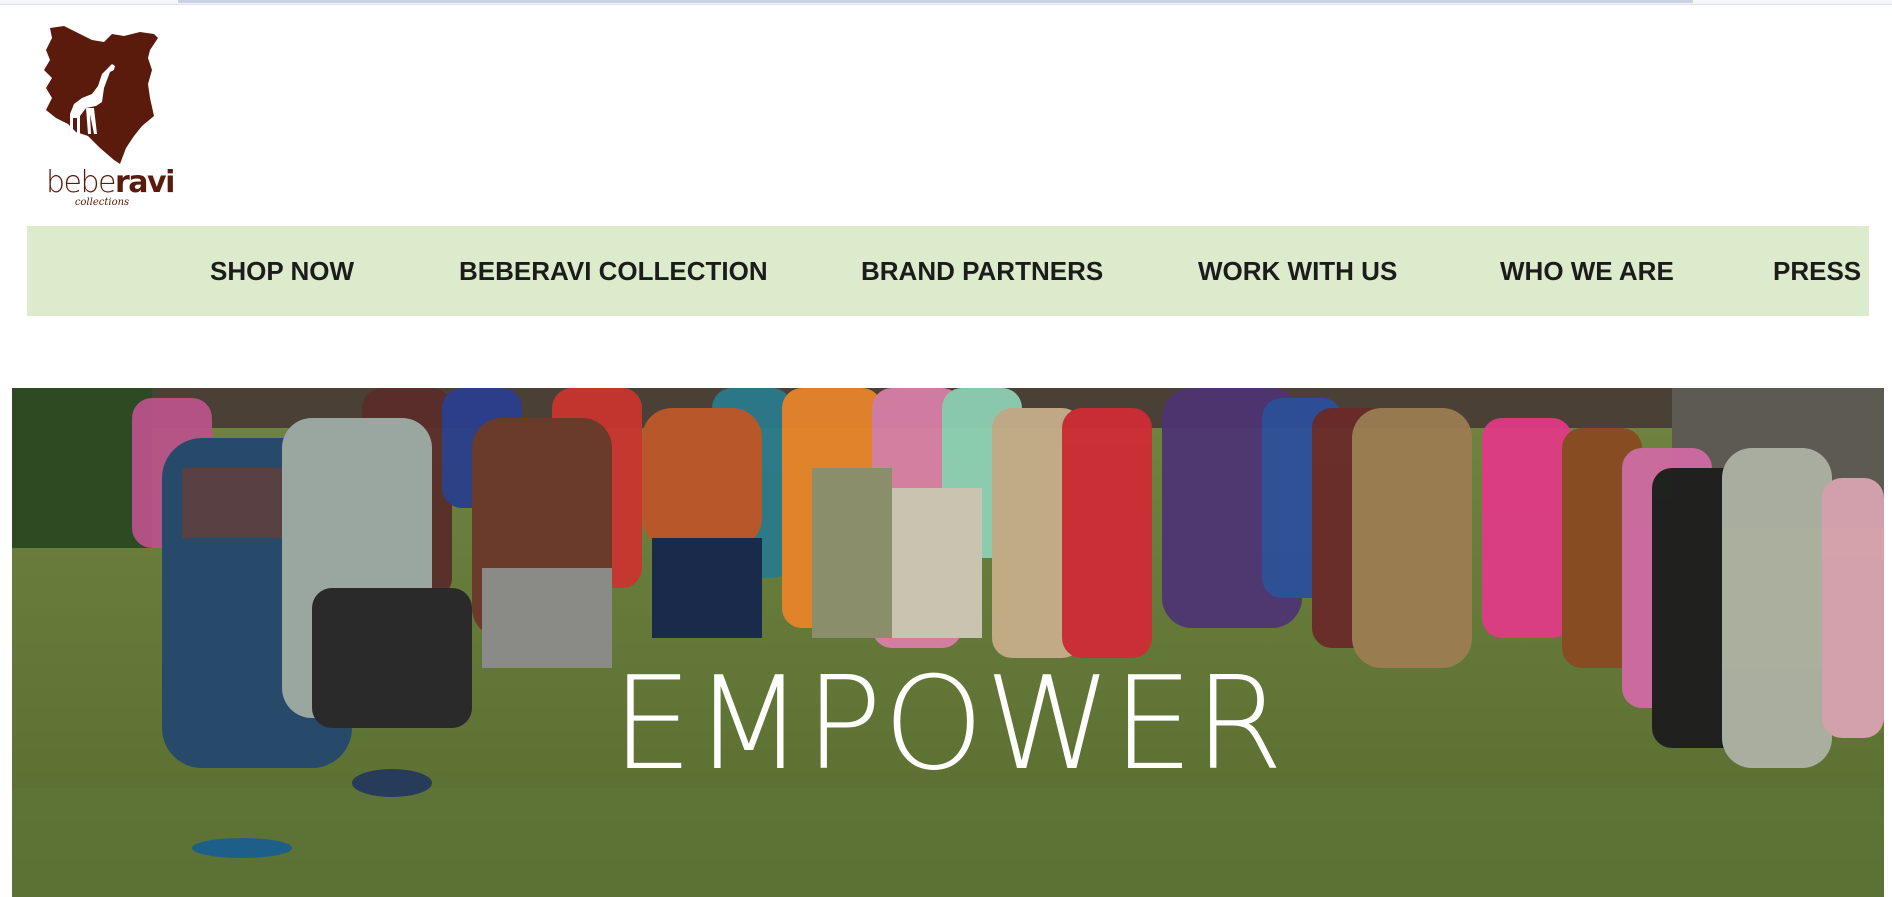 Image resolution: width=1892 pixels, height=897 pixels. I want to click on nav-work-with-us: WORK WITH US, so click(1297, 271).